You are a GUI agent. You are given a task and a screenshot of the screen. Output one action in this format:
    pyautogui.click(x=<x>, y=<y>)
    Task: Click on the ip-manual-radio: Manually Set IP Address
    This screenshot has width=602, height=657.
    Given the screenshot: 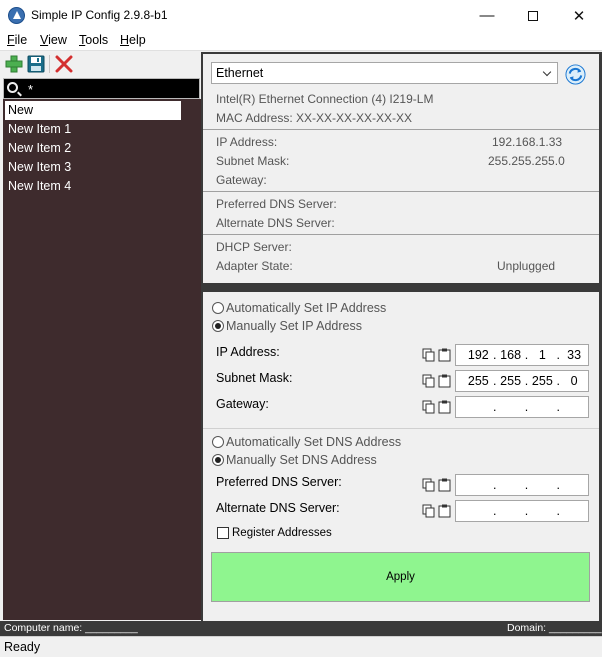 What is the action you would take?
    pyautogui.click(x=287, y=326)
    